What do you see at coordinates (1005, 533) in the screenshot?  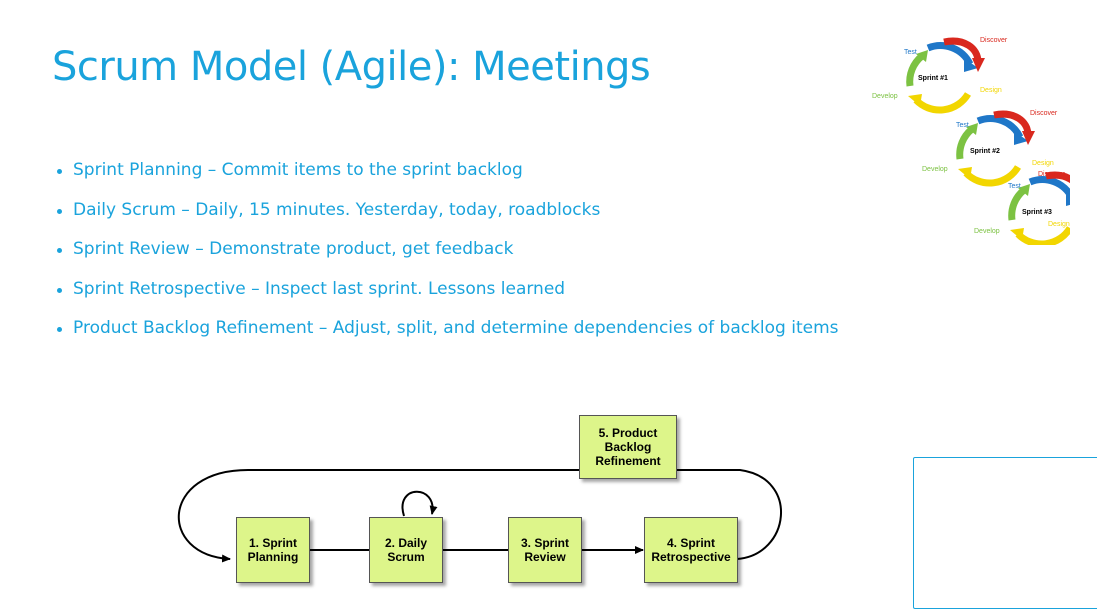 I see `empty-panel` at bounding box center [1005, 533].